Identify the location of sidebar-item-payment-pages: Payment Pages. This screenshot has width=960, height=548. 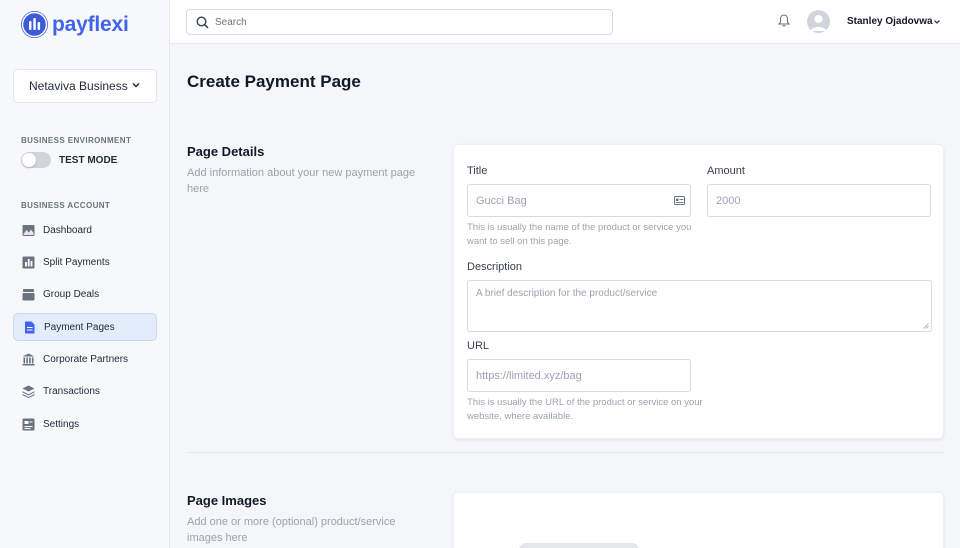
(85, 327).